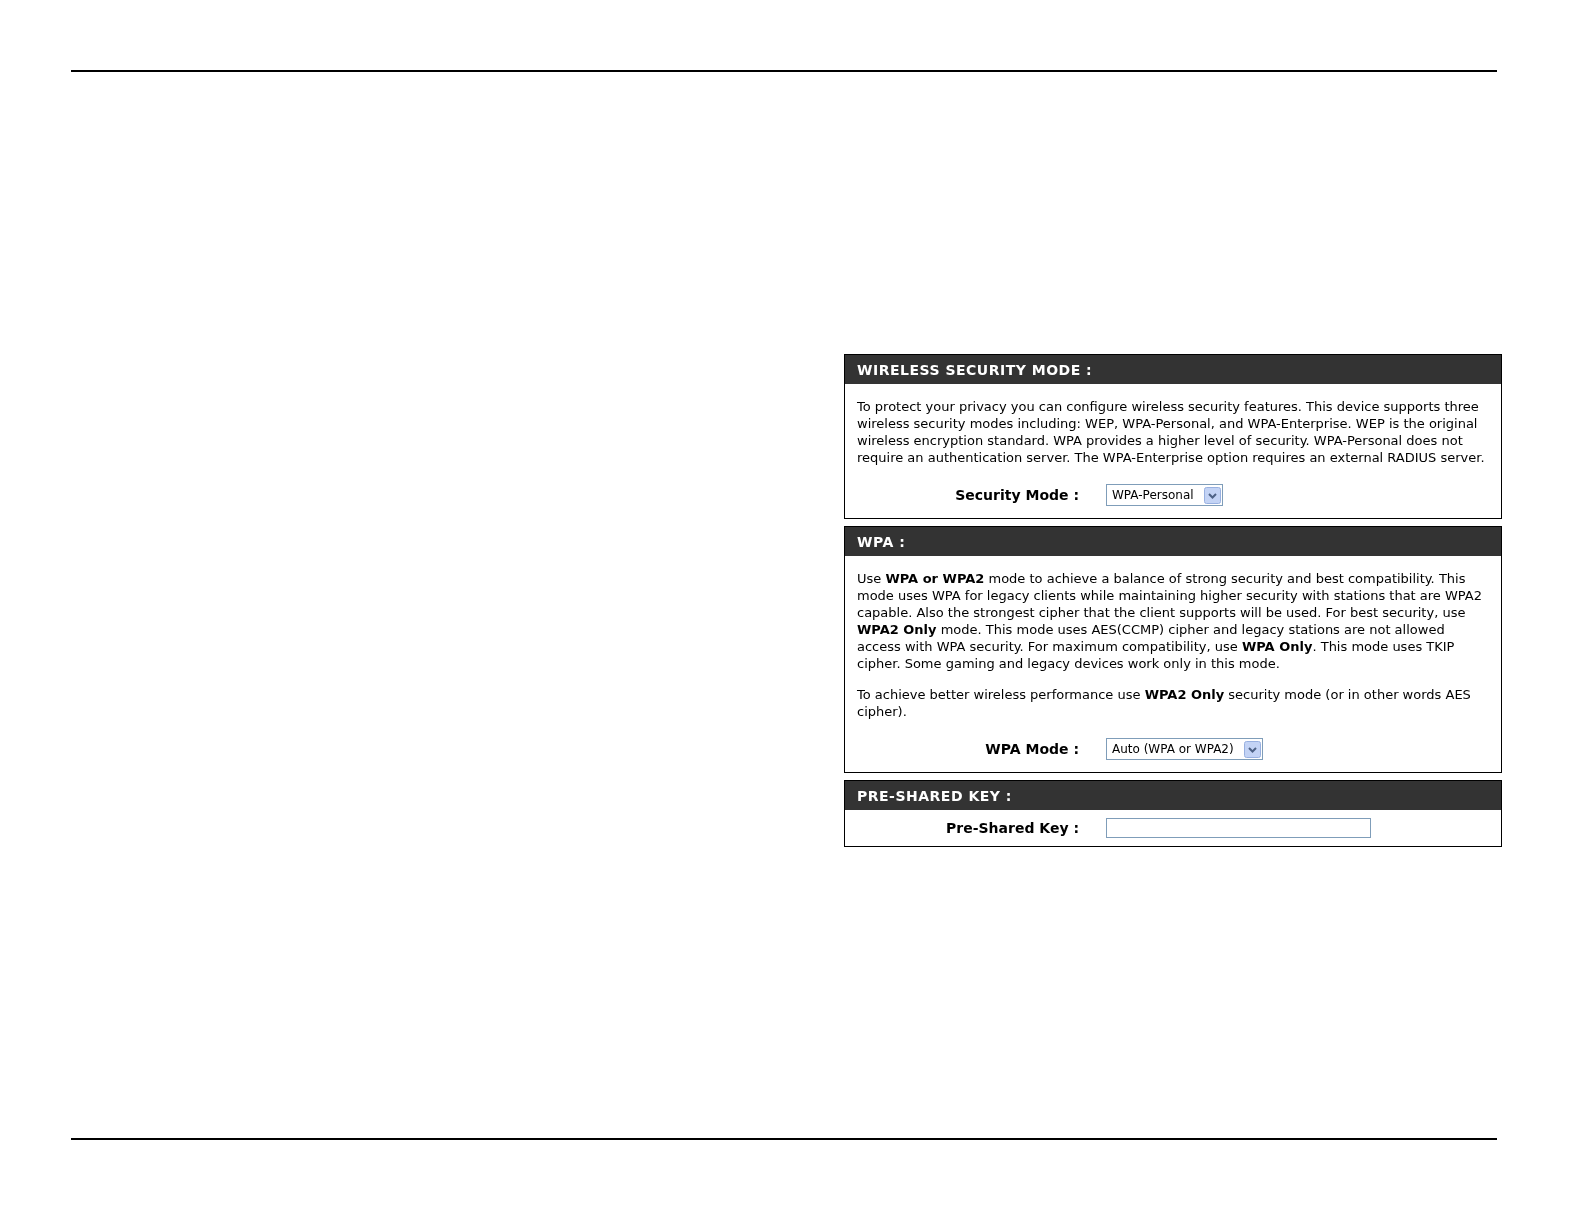 The width and height of the screenshot is (1584, 1224). I want to click on key-input-field, so click(1238, 828).